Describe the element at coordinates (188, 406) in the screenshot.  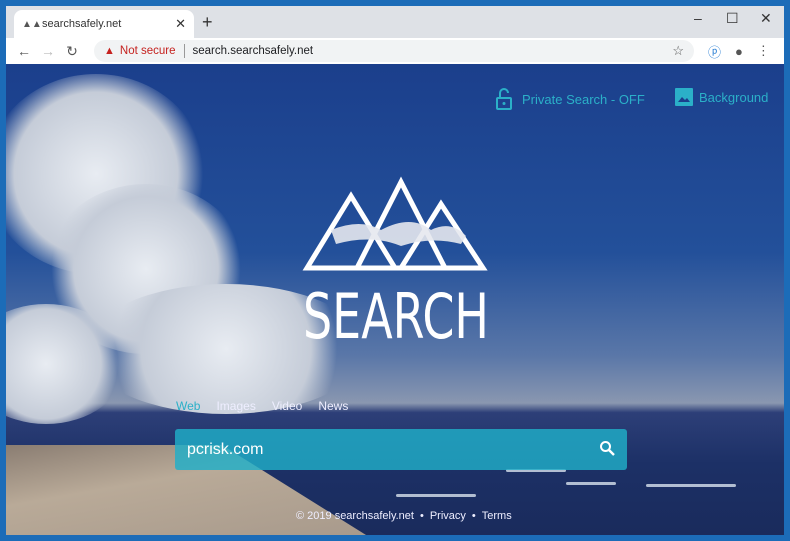
I see `tab-web: Web` at that location.